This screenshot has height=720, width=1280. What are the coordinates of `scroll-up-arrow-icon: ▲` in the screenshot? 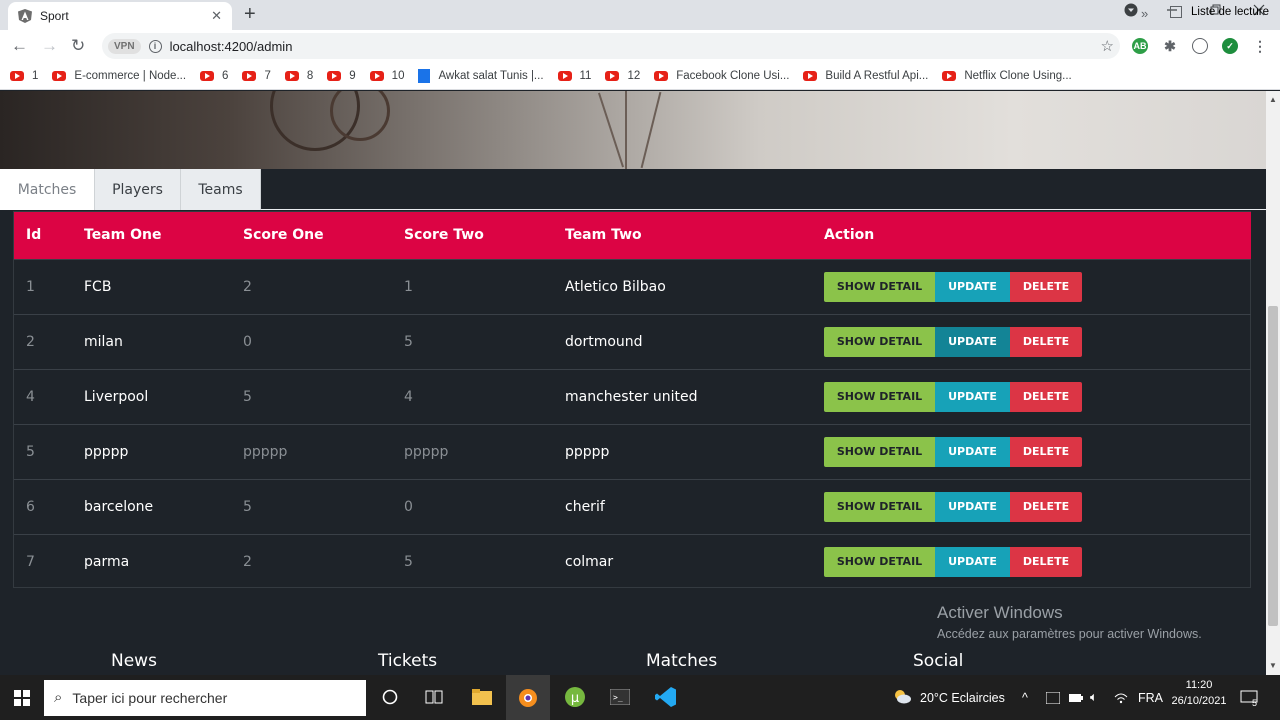 It's located at (1273, 99).